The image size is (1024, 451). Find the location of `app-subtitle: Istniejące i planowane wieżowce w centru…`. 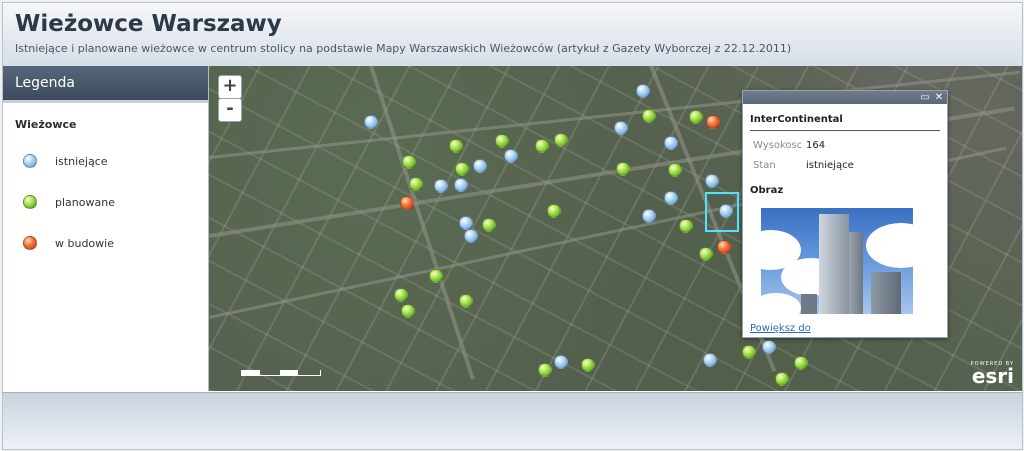

app-subtitle: Istniejące i planowane wieżowce w centru… is located at coordinates (403, 48).